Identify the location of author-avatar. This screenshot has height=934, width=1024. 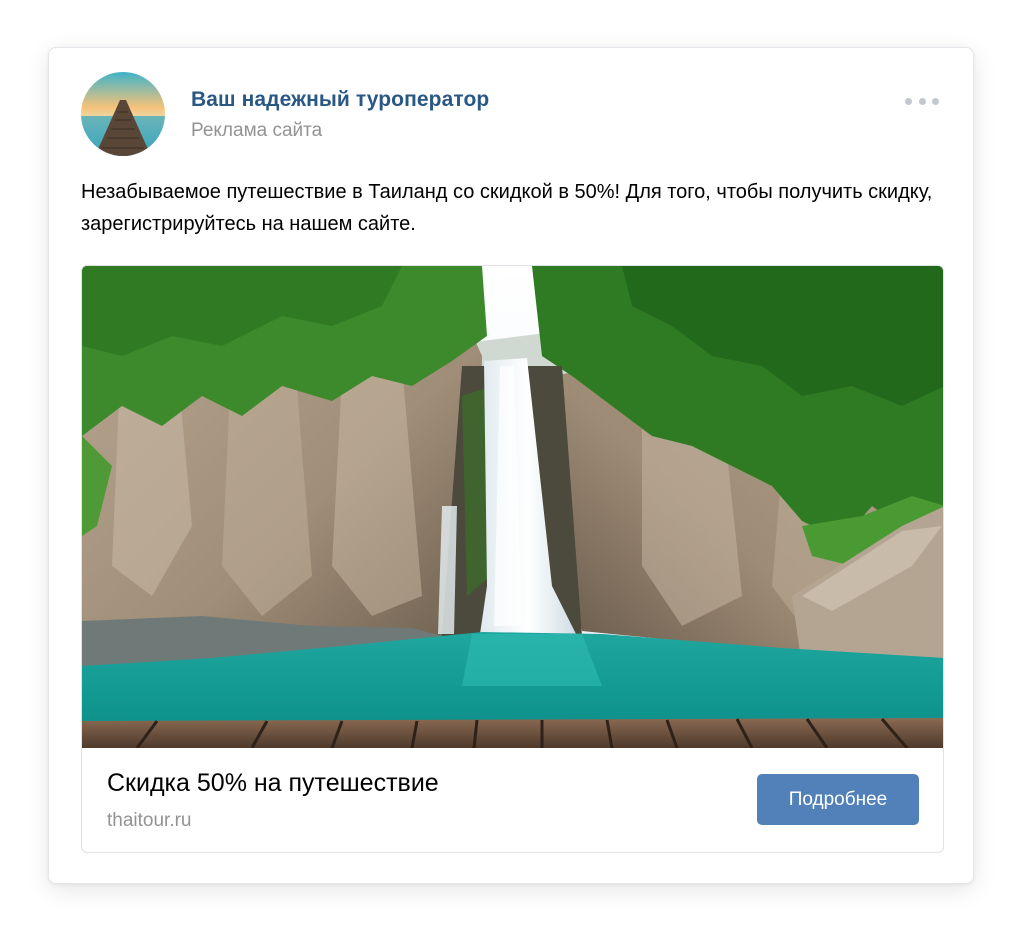
(123, 114).